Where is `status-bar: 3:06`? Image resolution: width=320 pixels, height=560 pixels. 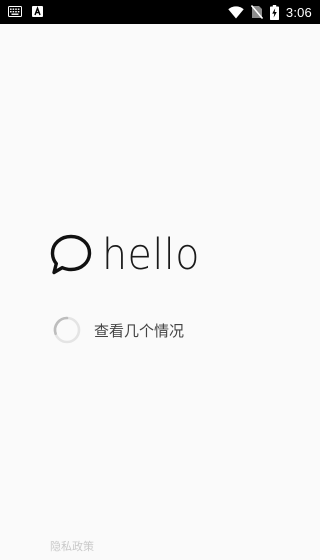 status-bar: 3:06 is located at coordinates (160, 12).